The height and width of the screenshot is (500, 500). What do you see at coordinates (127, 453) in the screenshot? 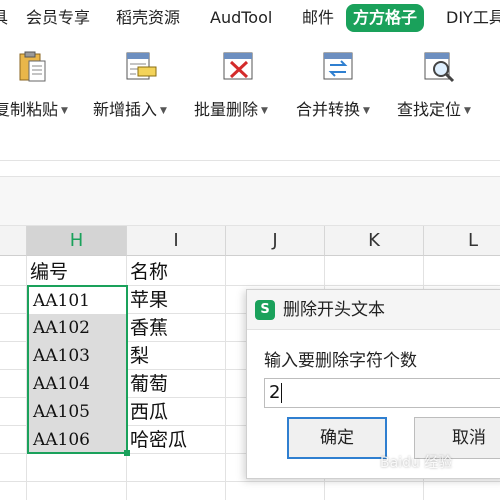
I see `fill-handle` at bounding box center [127, 453].